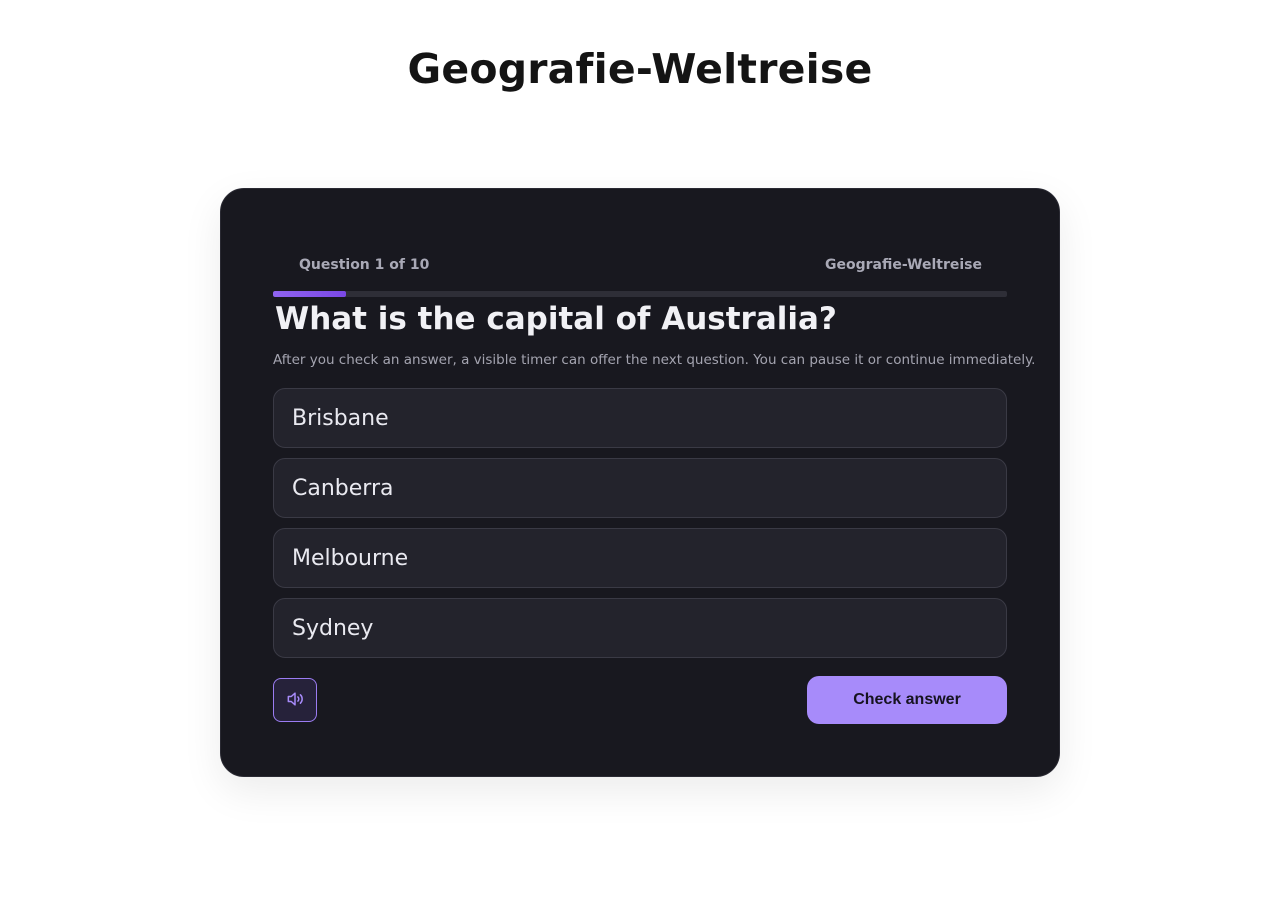  What do you see at coordinates (350, 558) in the screenshot?
I see `answer-option-label: Melbourne` at bounding box center [350, 558].